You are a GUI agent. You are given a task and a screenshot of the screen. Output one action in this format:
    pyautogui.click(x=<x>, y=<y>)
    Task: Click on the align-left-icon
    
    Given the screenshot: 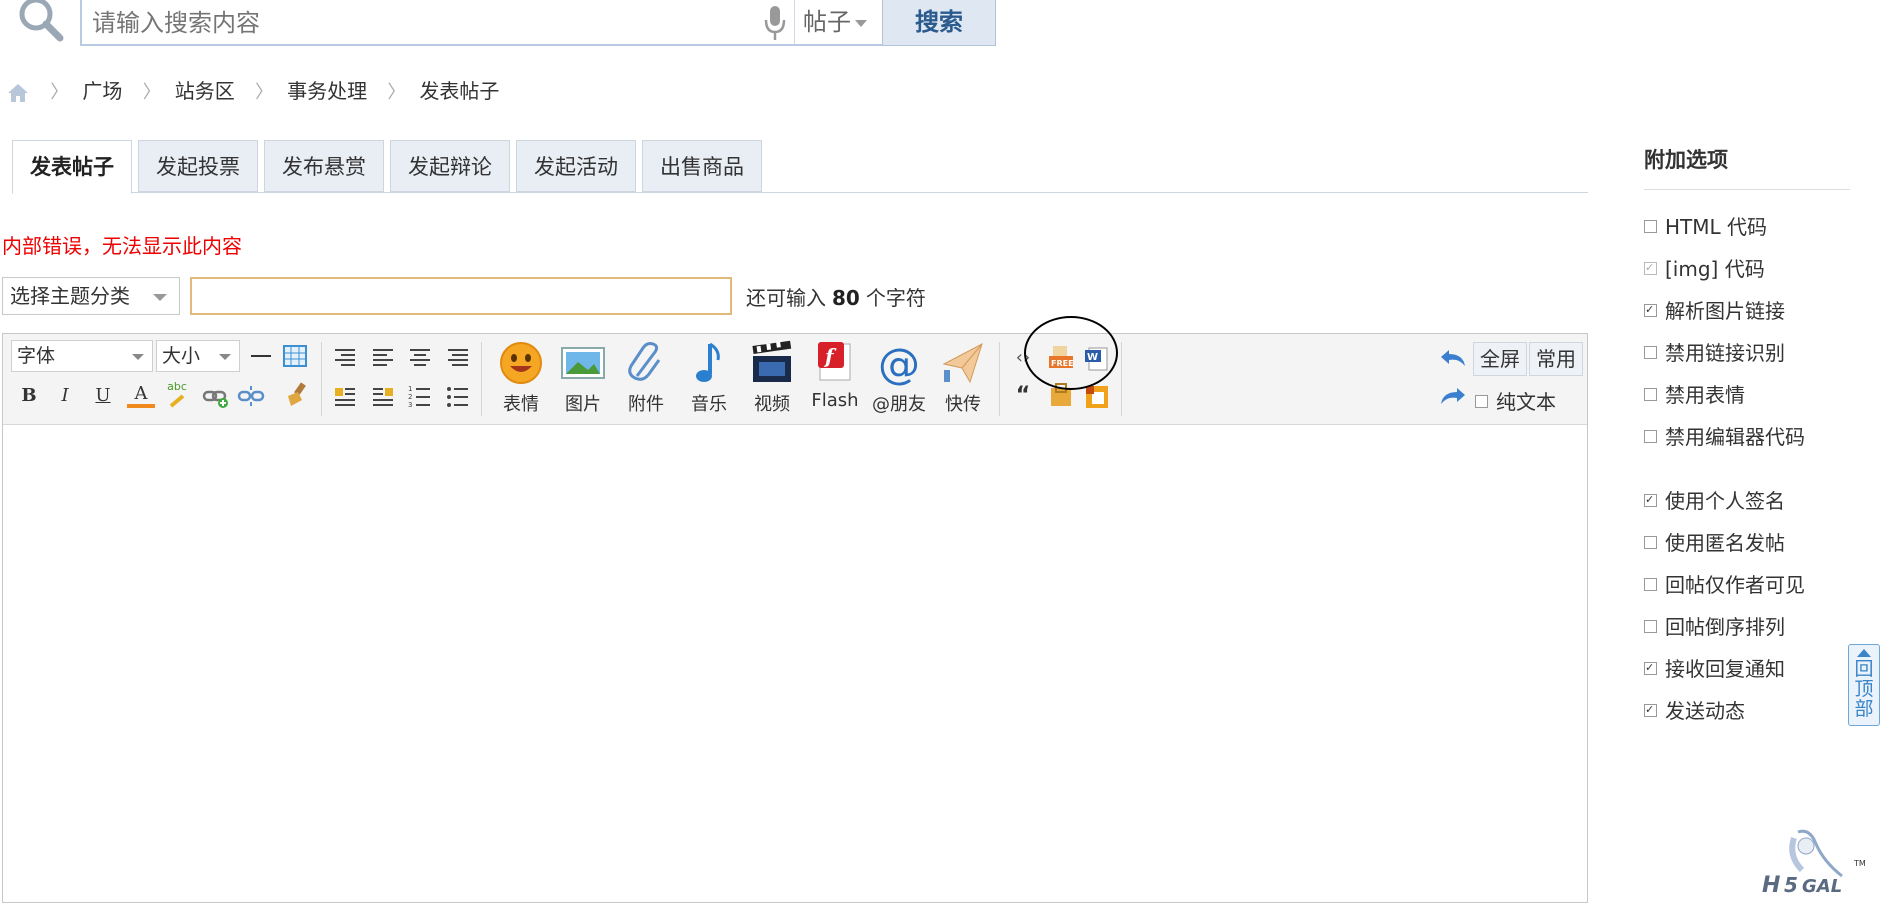 What is the action you would take?
    pyautogui.click(x=383, y=358)
    